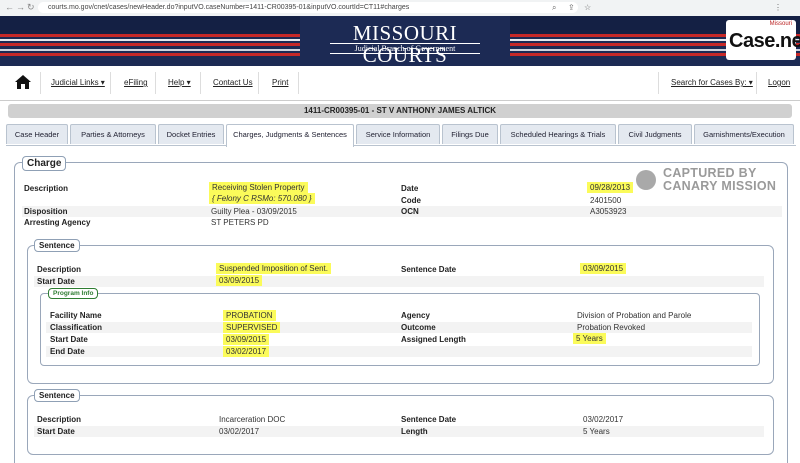  What do you see at coordinates (191, 134) in the screenshot?
I see `tab-docket-entries: Docket Entries` at bounding box center [191, 134].